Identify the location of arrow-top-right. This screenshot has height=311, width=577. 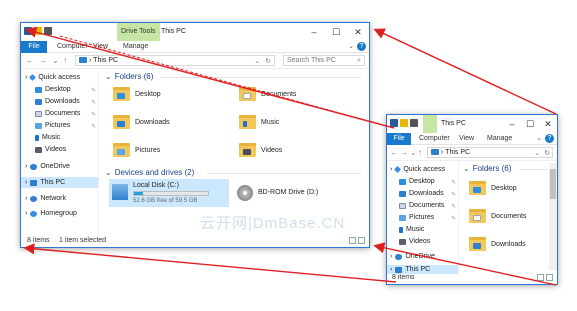
(465, 71).